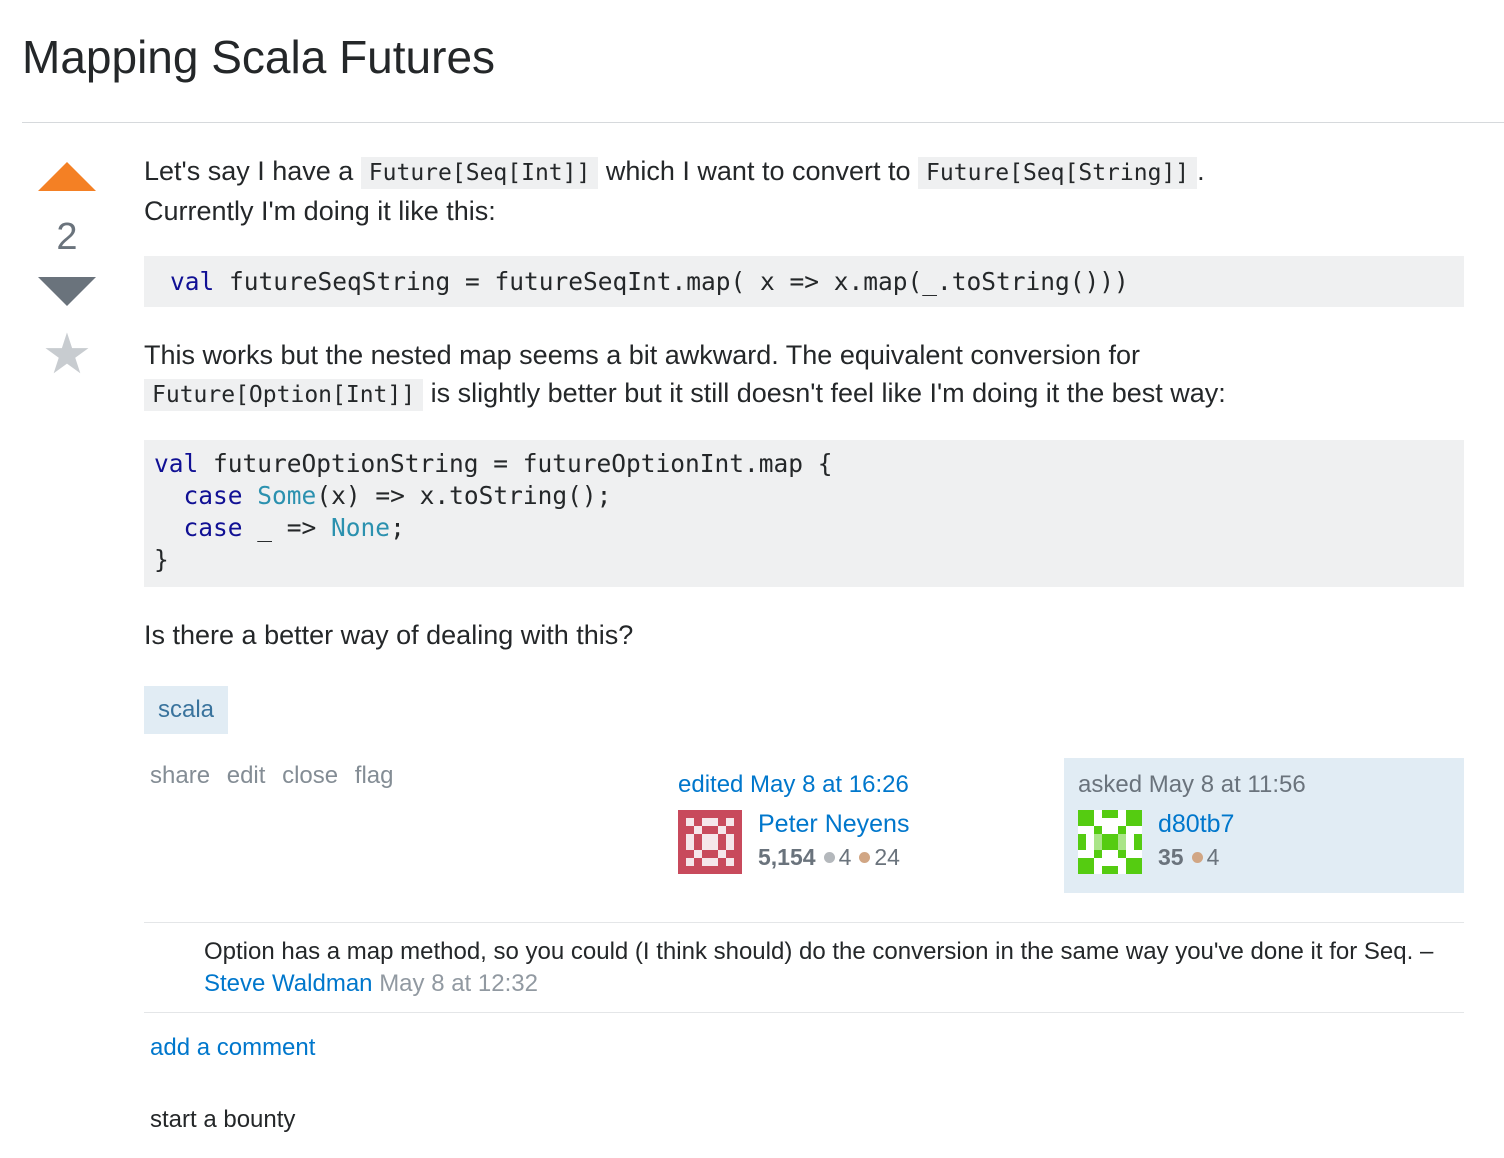 Image resolution: width=1504 pixels, height=1158 pixels. Describe the element at coordinates (310, 775) in the screenshot. I see `close-link: close` at that location.